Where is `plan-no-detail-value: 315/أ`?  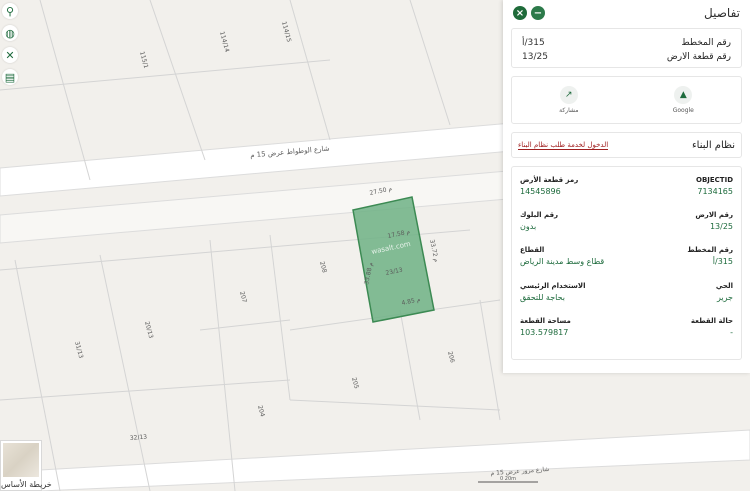 plan-no-detail-value: 315/أ is located at coordinates (722, 262).